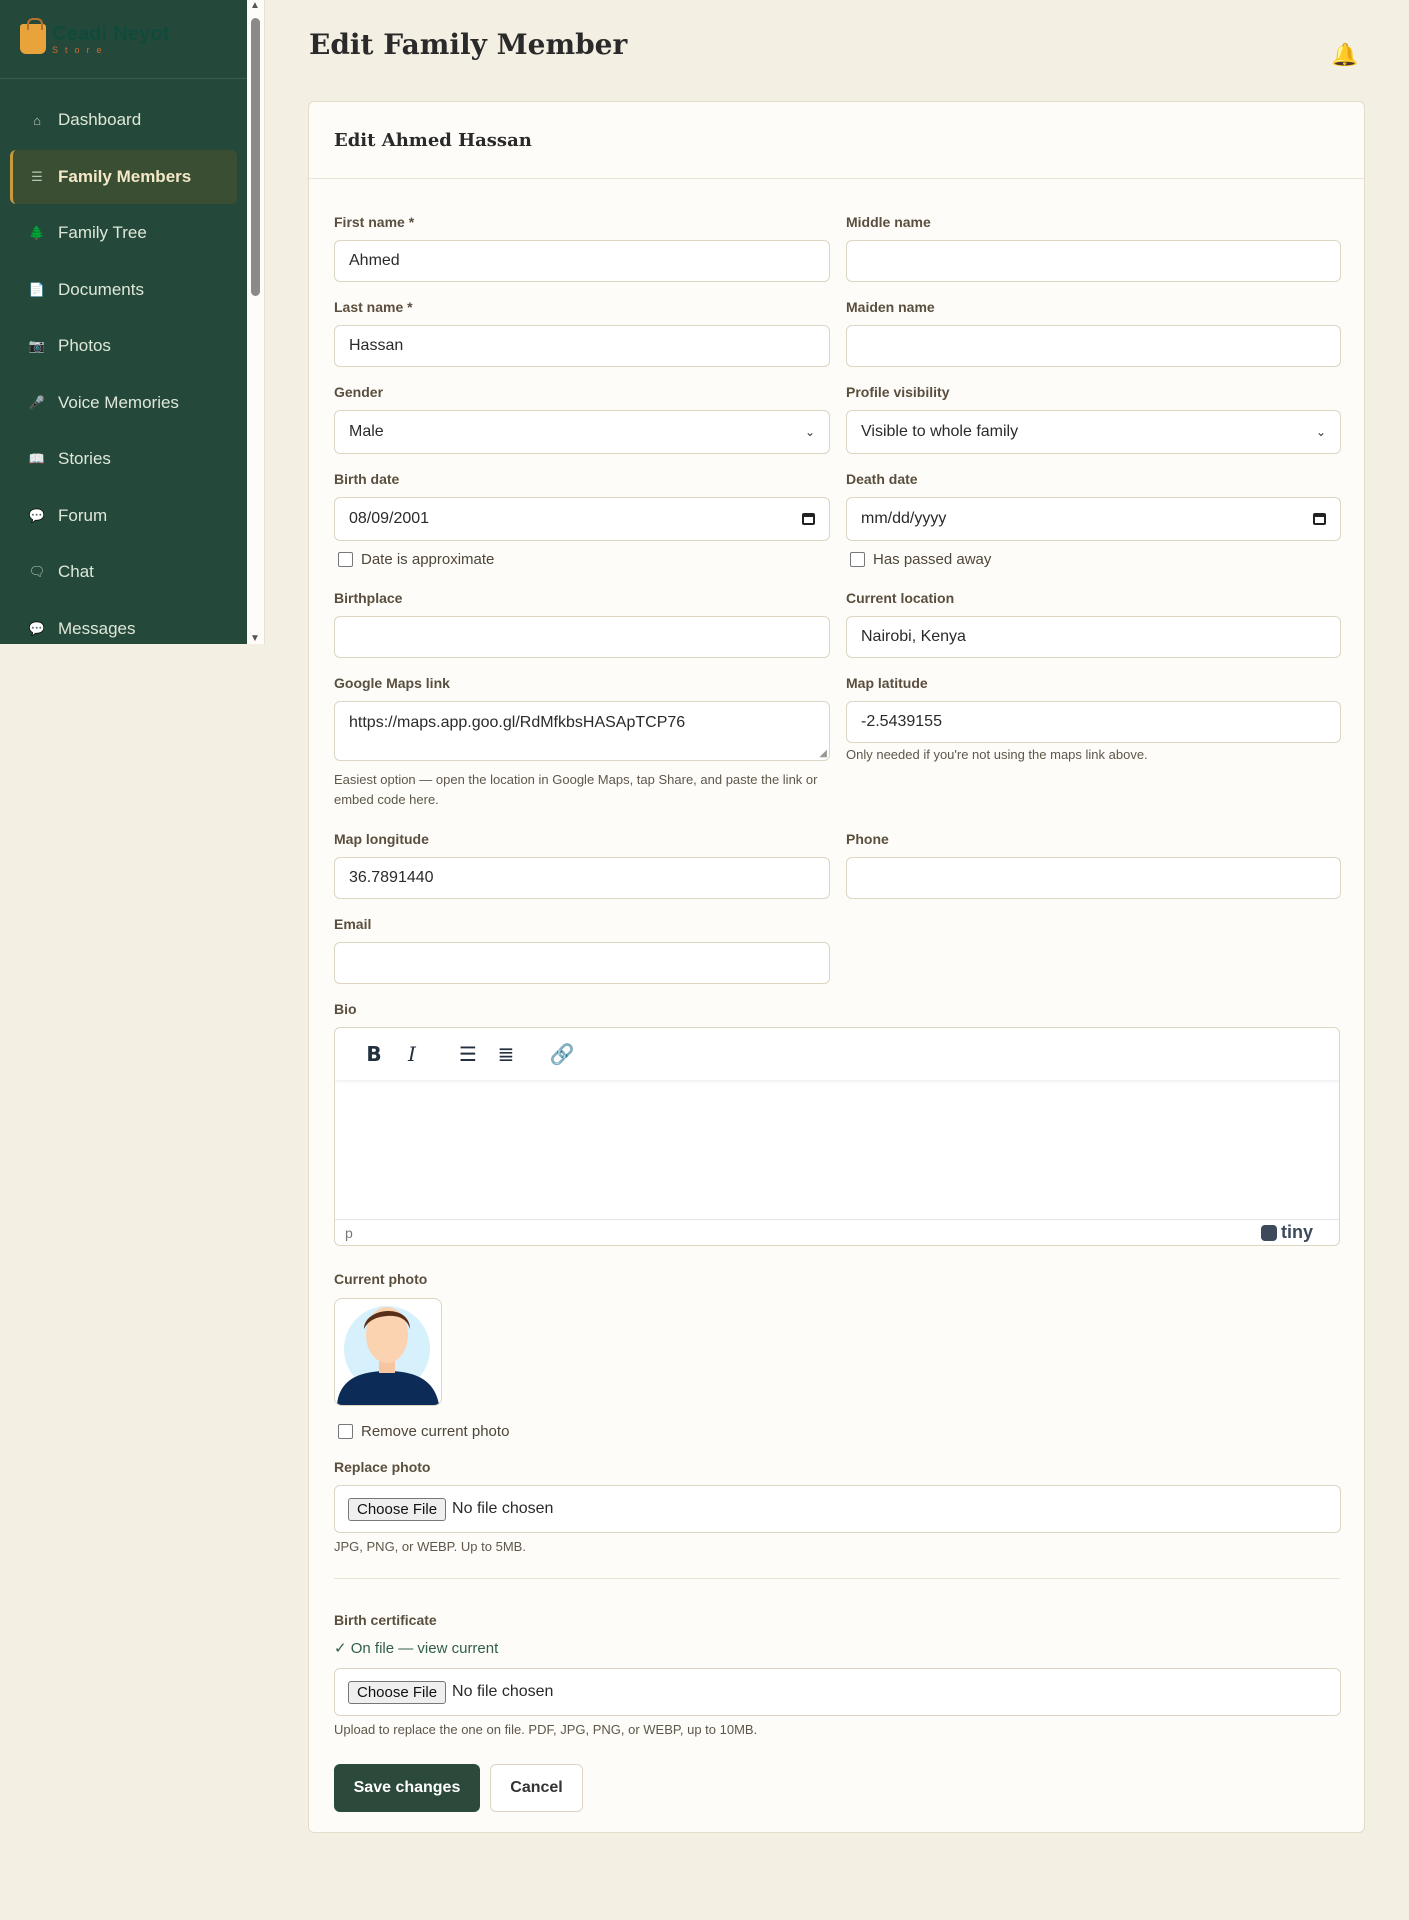 Image resolution: width=1409 pixels, height=1920 pixels. Describe the element at coordinates (111, 33) in the screenshot. I see `brand-name: Ceadi Neyot` at that location.